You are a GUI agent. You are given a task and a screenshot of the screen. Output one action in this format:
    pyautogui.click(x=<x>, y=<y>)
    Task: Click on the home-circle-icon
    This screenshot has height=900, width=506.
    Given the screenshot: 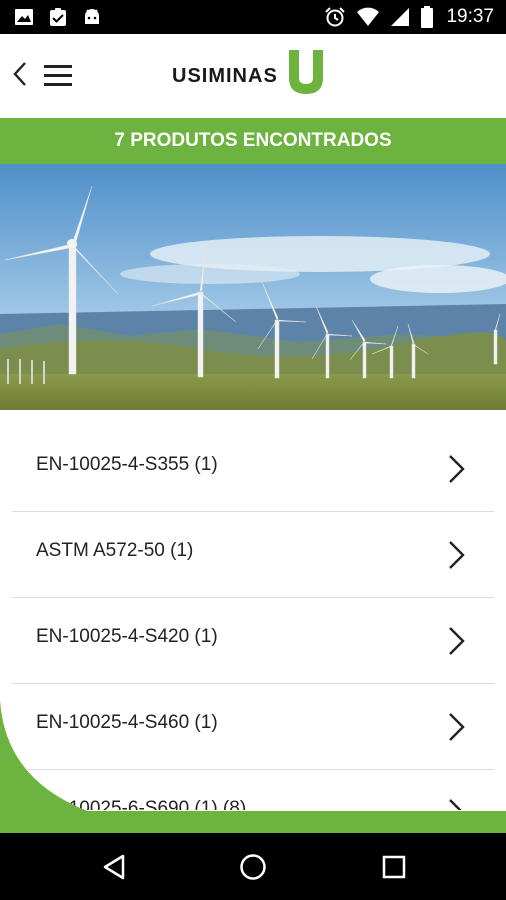 What is the action you would take?
    pyautogui.click(x=253, y=867)
    